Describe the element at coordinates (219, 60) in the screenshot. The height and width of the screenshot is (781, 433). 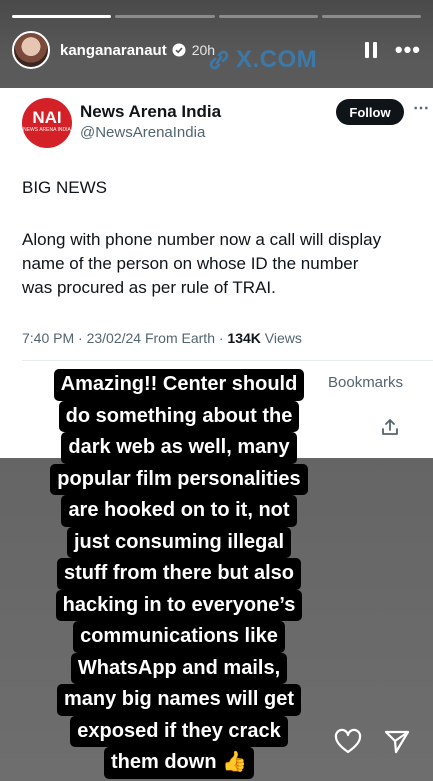
I see `link-icon` at that location.